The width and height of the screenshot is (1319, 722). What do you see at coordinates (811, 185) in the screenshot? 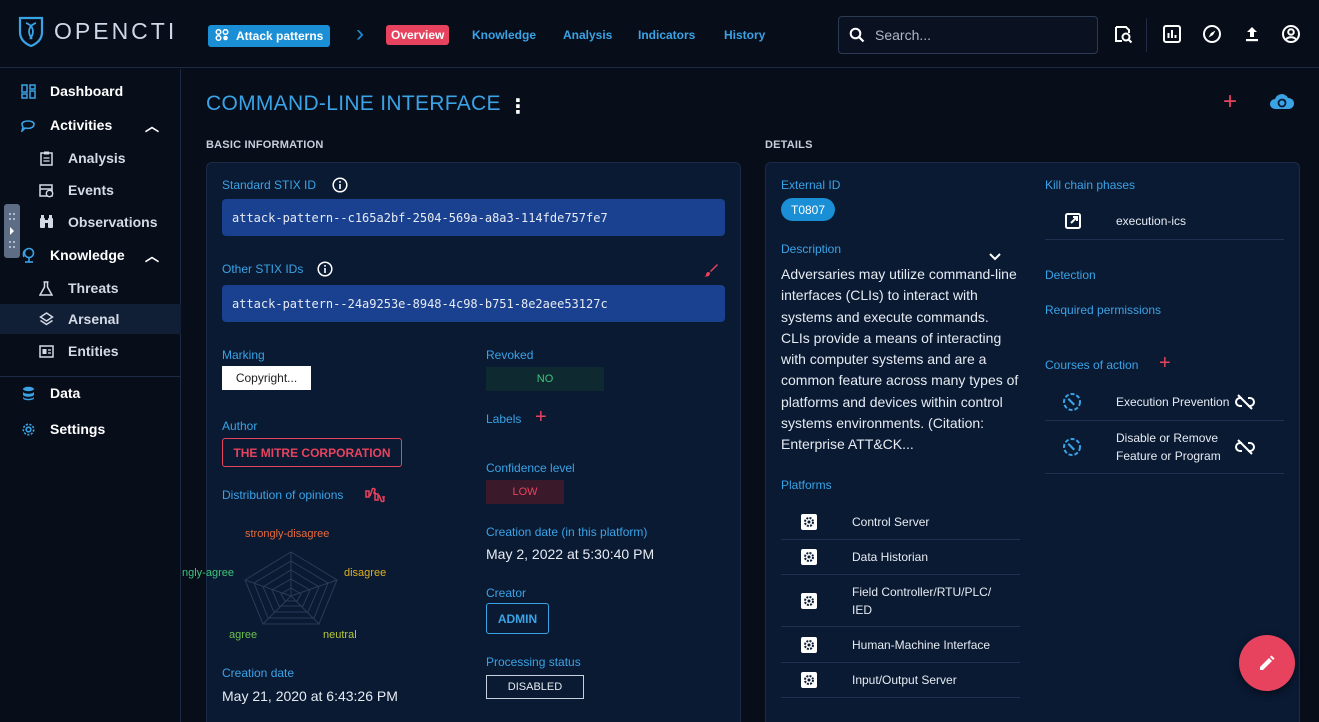
I see `external-id-label: External ID` at bounding box center [811, 185].